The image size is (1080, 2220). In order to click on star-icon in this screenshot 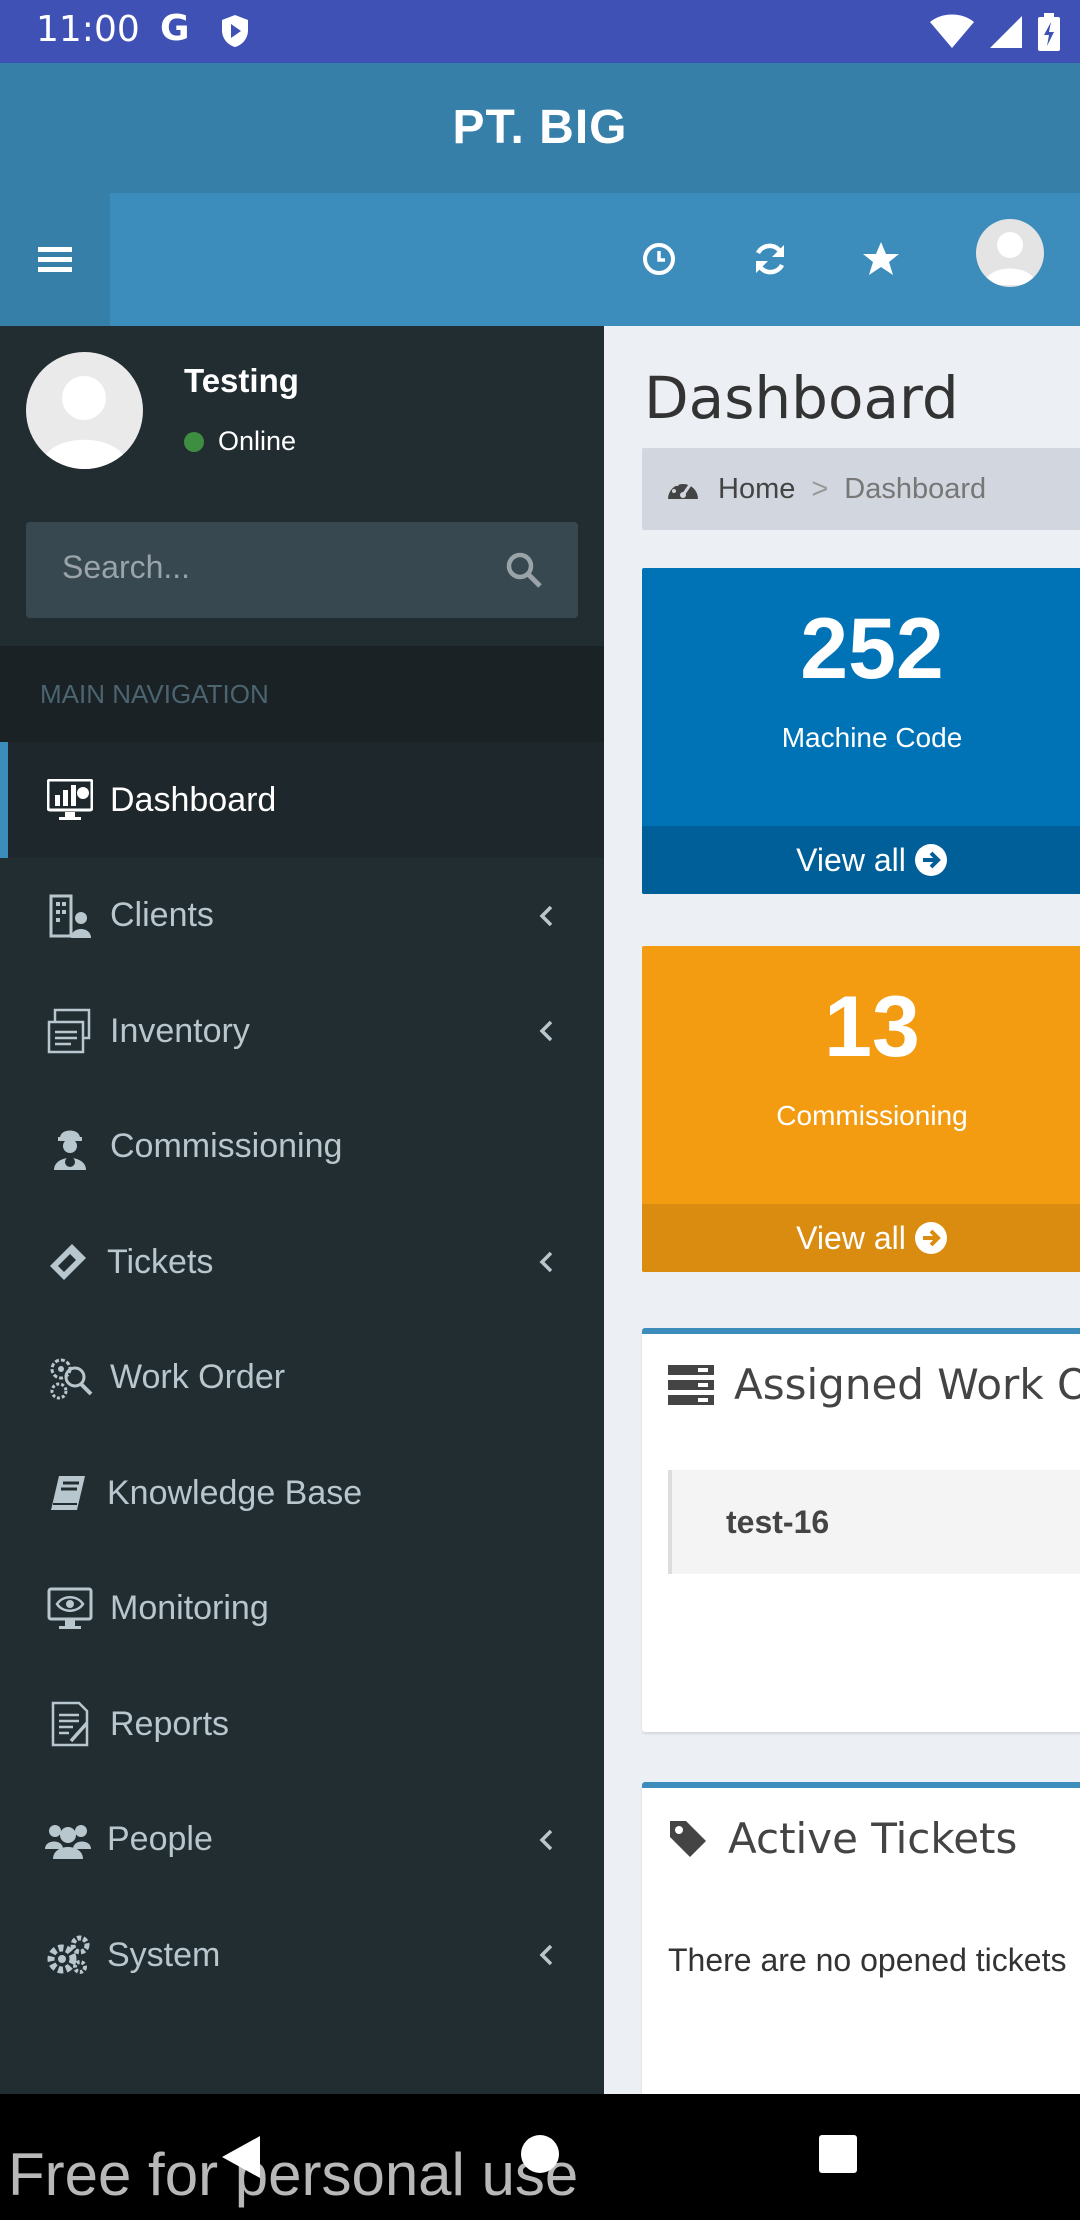, I will do `click(881, 258)`.